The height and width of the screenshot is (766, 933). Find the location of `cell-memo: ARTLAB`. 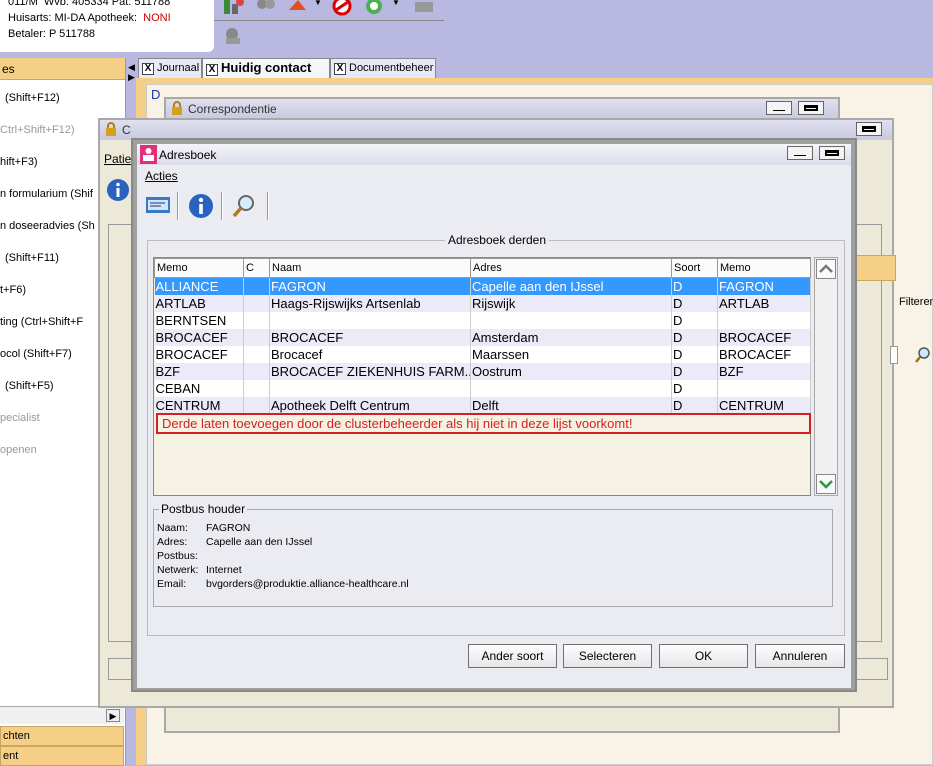

cell-memo: ARTLAB is located at coordinates (199, 303).